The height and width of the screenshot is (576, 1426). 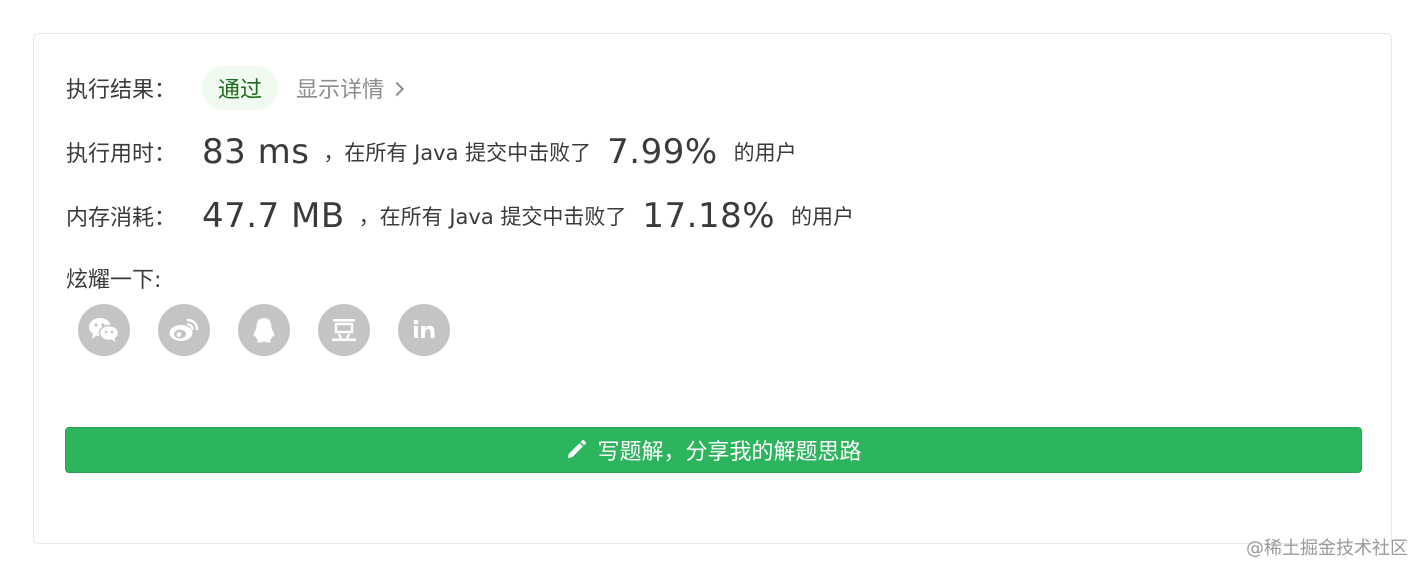 What do you see at coordinates (1327, 548) in the screenshot?
I see `watermark: @稀土掘金技术社区` at bounding box center [1327, 548].